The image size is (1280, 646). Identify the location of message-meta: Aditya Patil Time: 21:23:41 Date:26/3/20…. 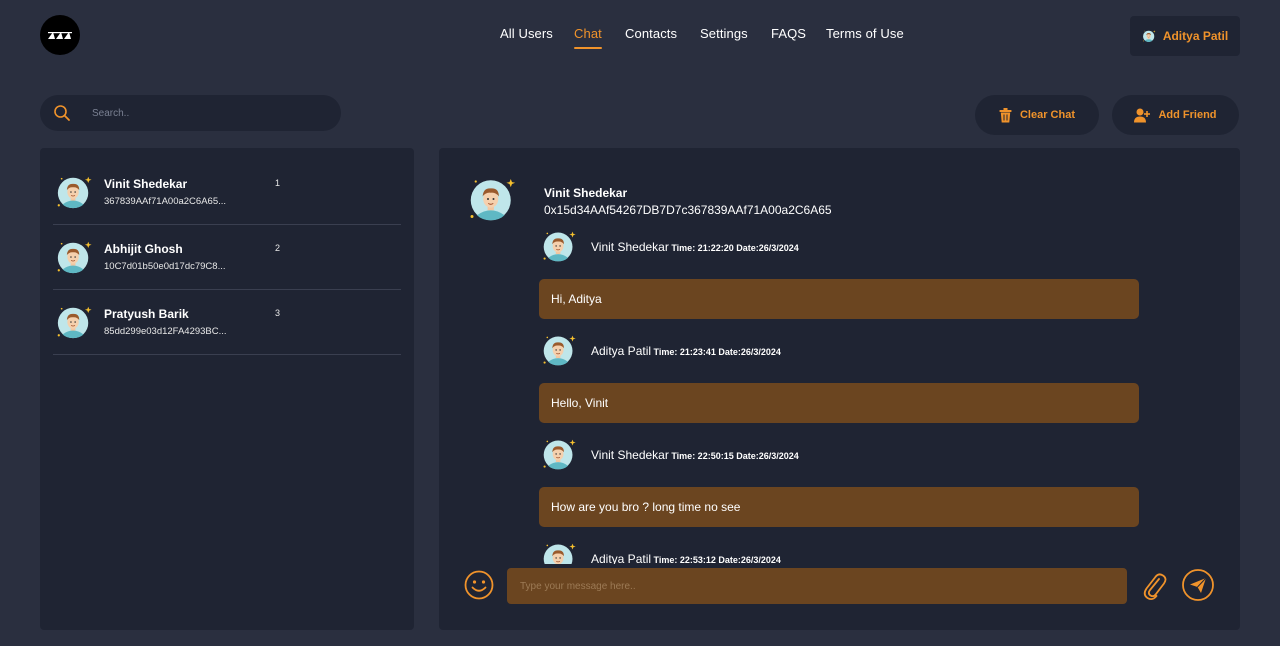
(839, 350).